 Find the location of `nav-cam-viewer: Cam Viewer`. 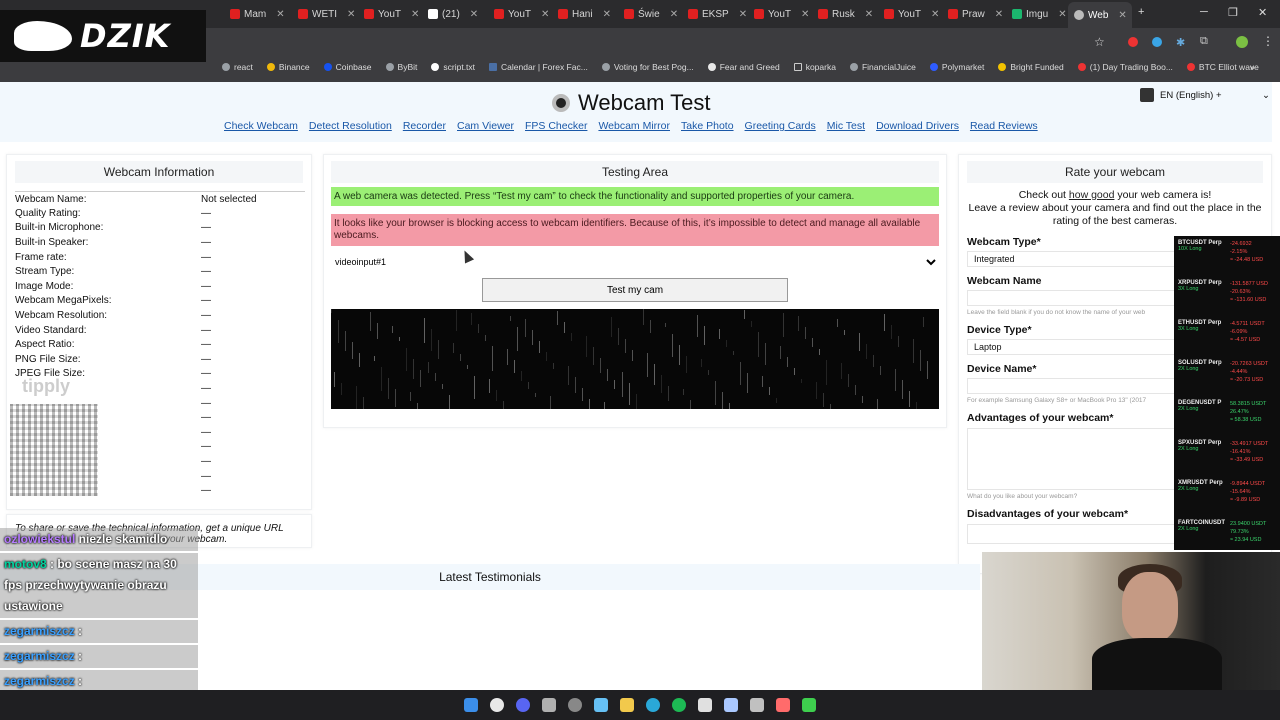

nav-cam-viewer: Cam Viewer is located at coordinates (485, 126).